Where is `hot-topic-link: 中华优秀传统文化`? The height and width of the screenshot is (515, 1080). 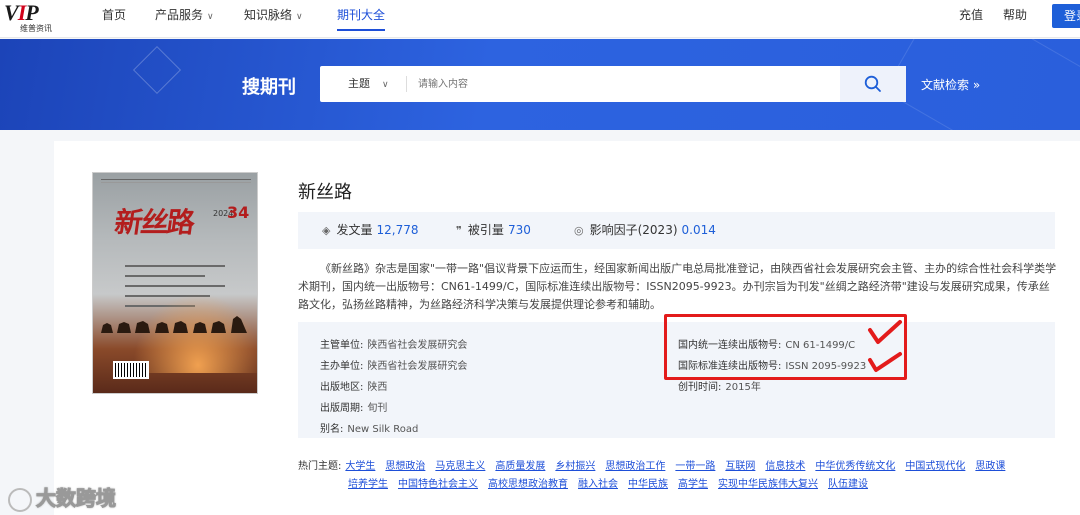
hot-topic-link: 中华优秀传统文化 is located at coordinates (855, 466).